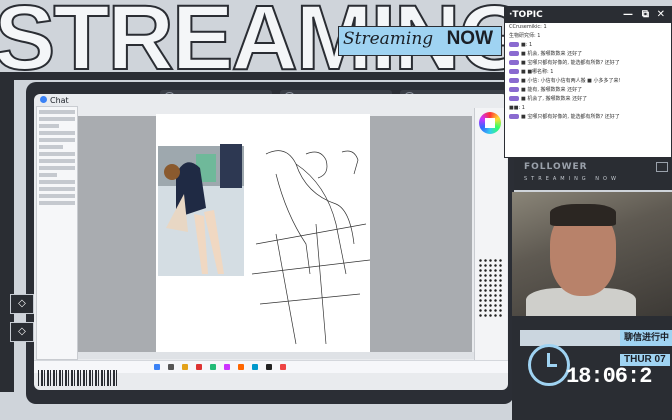  Describe the element at coordinates (57, 233) in the screenshot. I see `tool-options-panel` at that location.